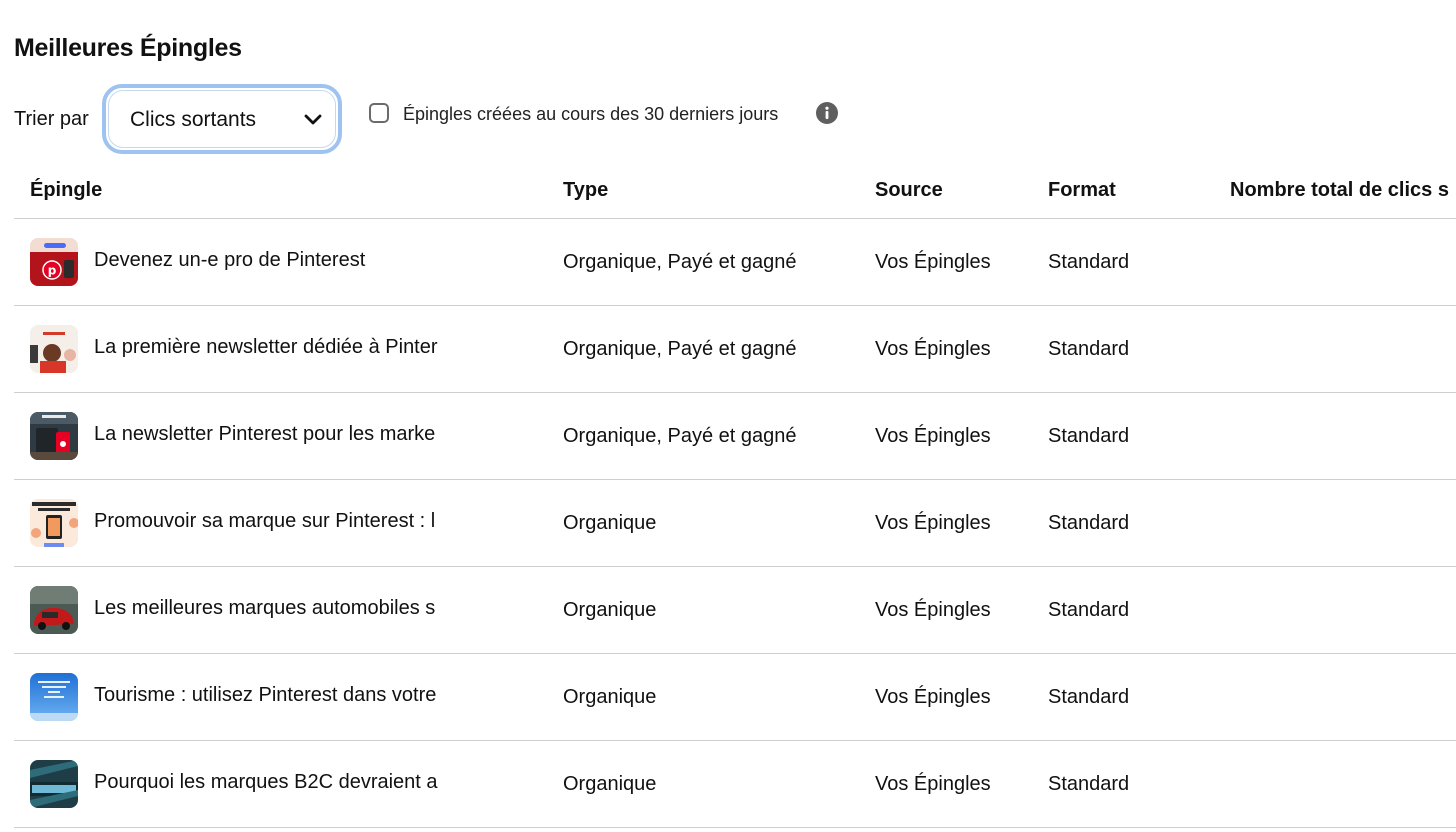  Describe the element at coordinates (279, 434) in the screenshot. I see `pin-title: La newsletter Pinterest pour les marke` at that location.